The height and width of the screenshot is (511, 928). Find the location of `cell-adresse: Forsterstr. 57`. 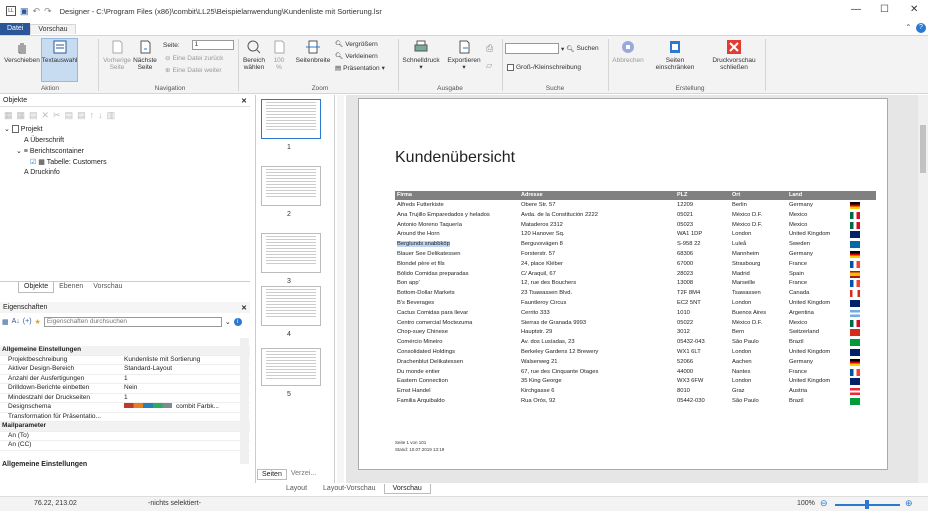

cell-adresse: Forsterstr. 57 is located at coordinates (538, 254).